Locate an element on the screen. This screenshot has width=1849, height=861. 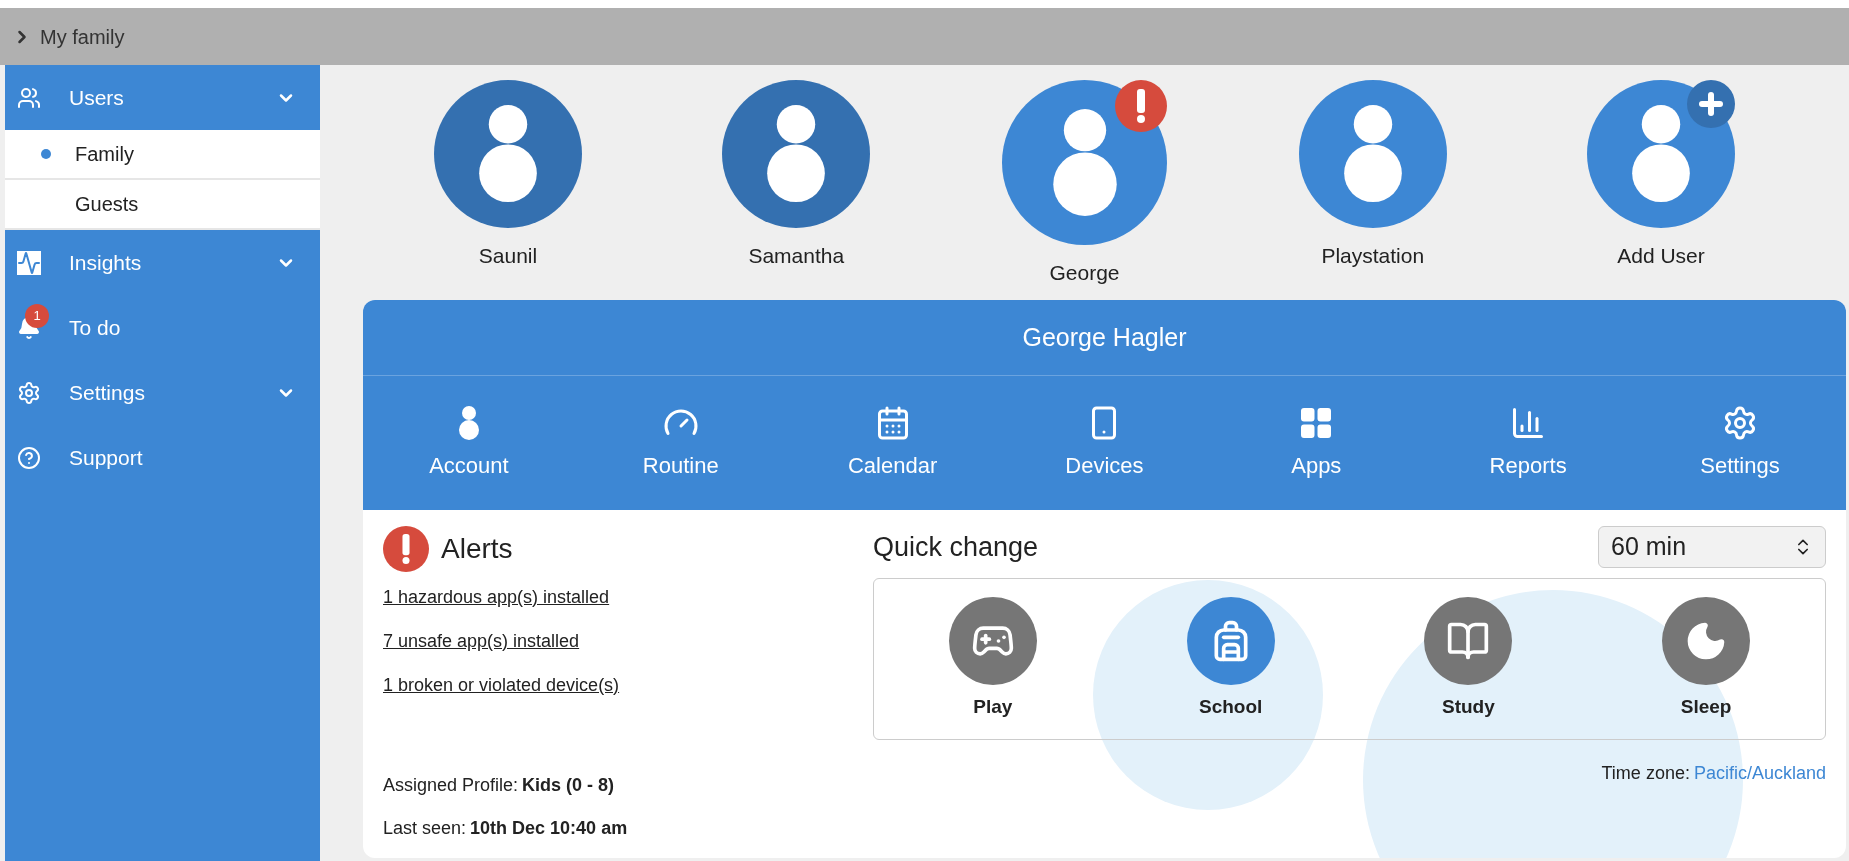
profile-tab: Apps is located at coordinates (1316, 443).